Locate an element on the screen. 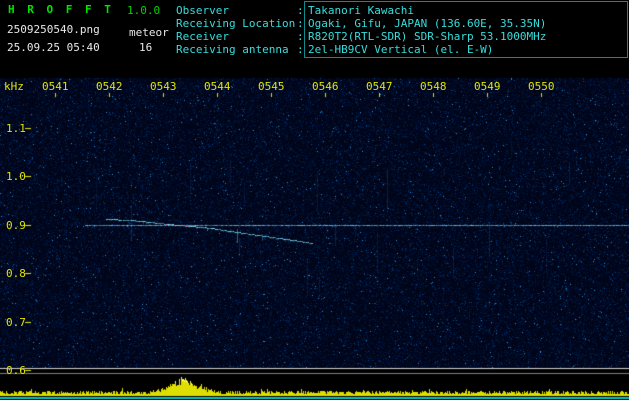 The image size is (629, 400). time-label-0543: 0543 is located at coordinates (163, 86).